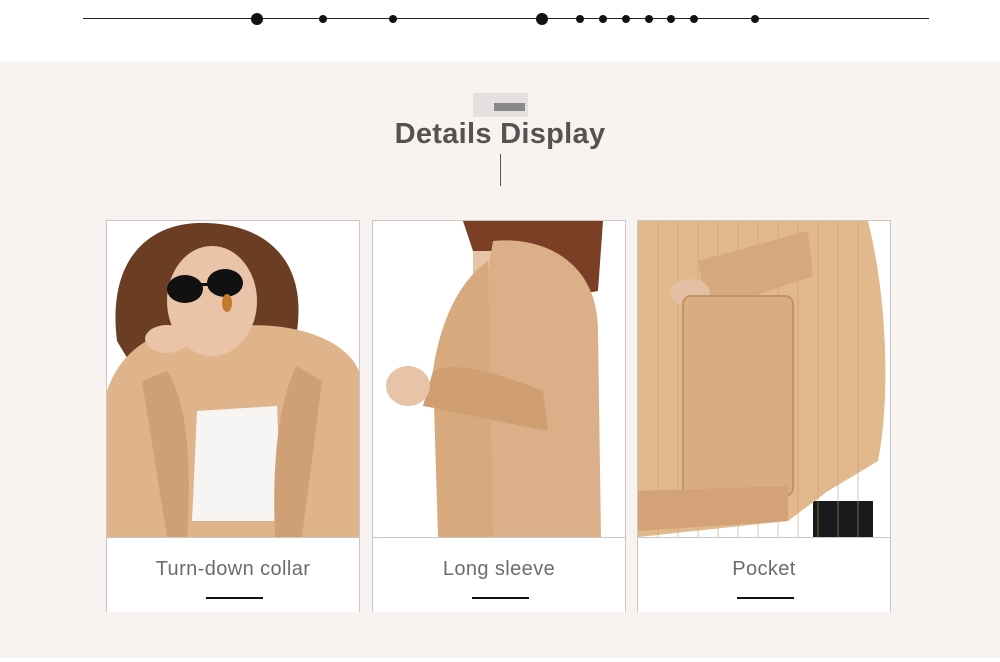 The height and width of the screenshot is (662, 1000). I want to click on card-caption: Long sleeve, so click(499, 569).